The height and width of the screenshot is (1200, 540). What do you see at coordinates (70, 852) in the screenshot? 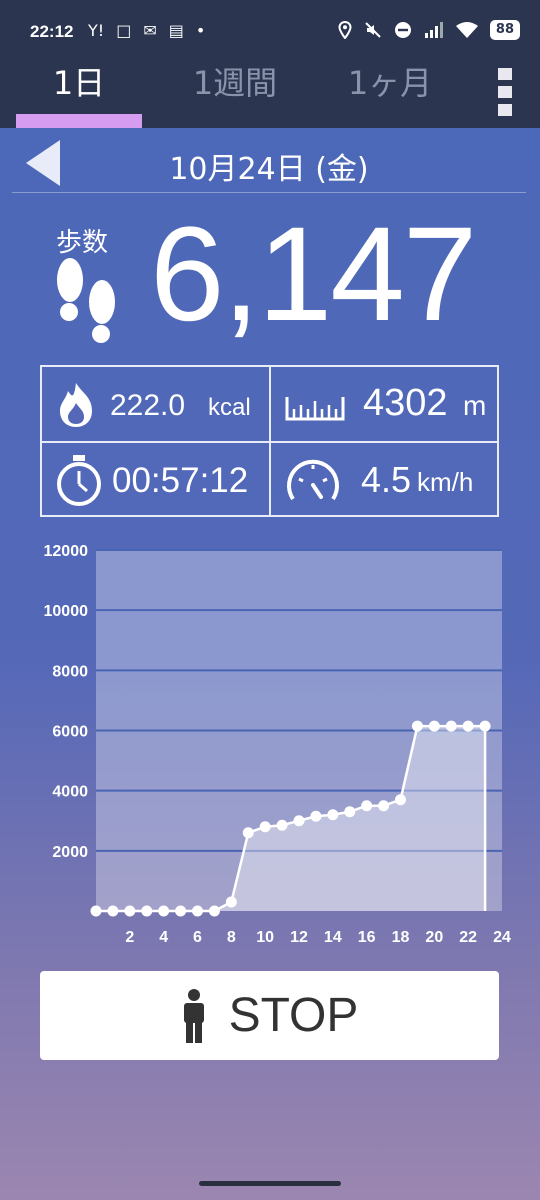
I see `y-tick-label: 2000` at bounding box center [70, 852].